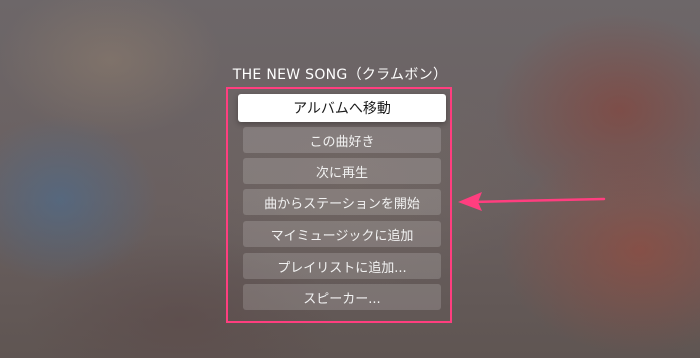 The height and width of the screenshot is (358, 700). I want to click on menu-item-add-to-my-music: マイミュージックに追加, so click(342, 234).